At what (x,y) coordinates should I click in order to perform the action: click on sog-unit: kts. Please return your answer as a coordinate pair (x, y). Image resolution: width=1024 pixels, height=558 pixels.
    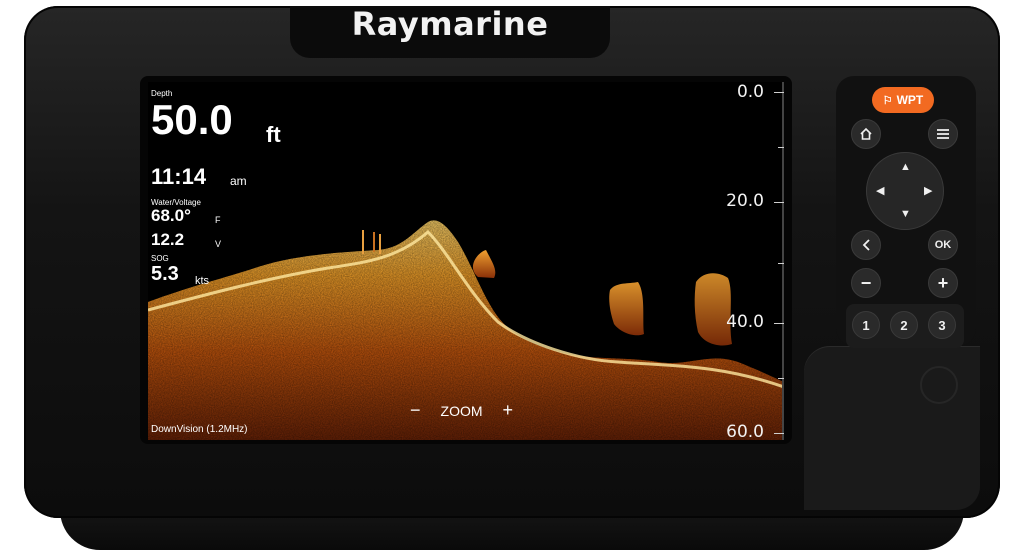
    Looking at the image, I should click on (202, 281).